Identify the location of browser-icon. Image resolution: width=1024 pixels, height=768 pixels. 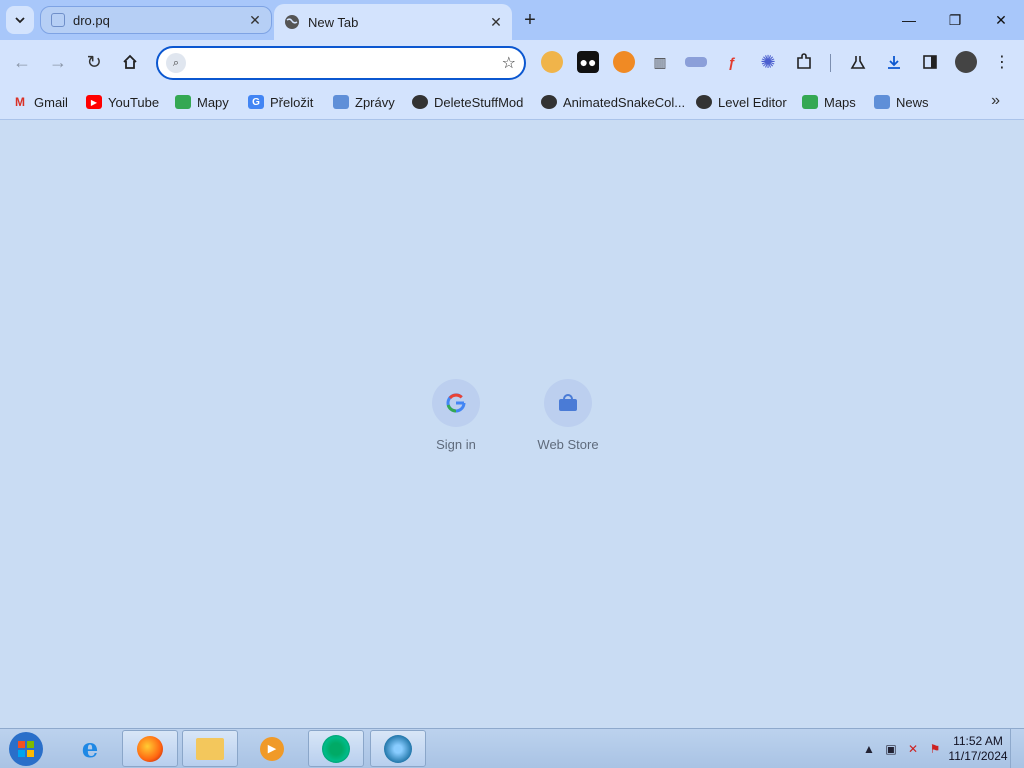
(336, 748).